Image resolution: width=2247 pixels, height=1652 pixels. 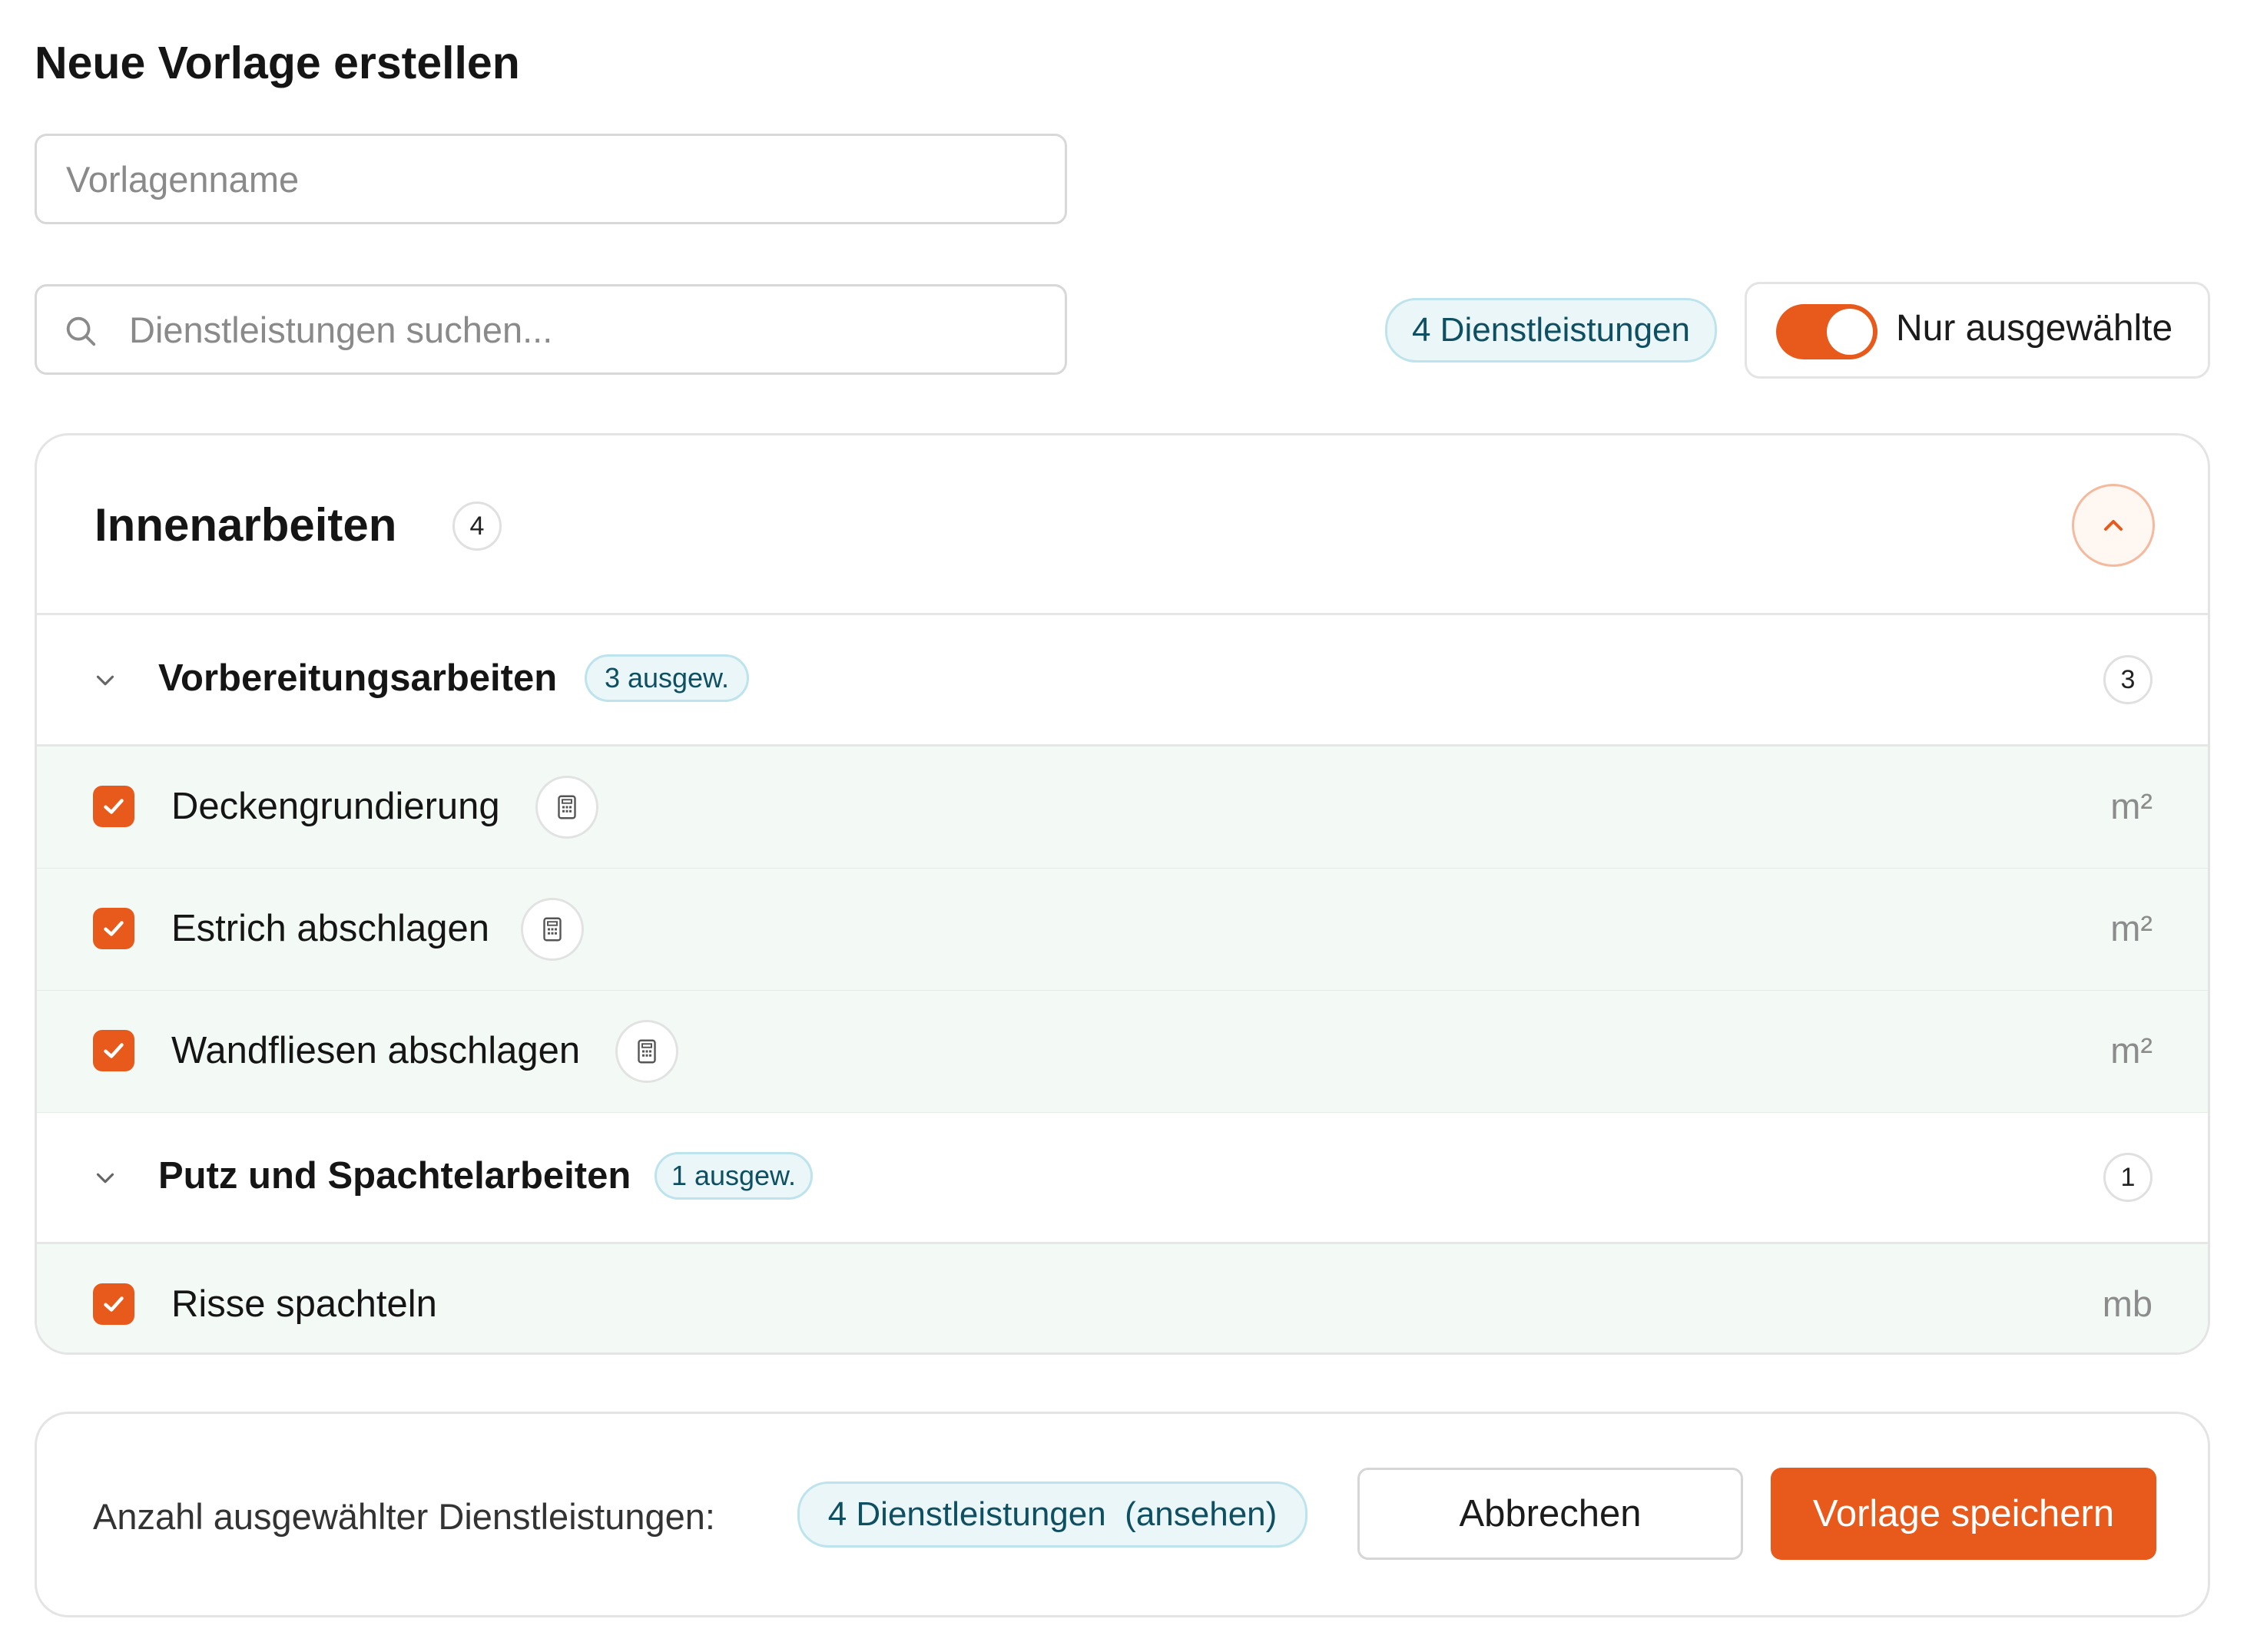 I want to click on save-template-button: Vorlage speichern, so click(x=1964, y=1514).